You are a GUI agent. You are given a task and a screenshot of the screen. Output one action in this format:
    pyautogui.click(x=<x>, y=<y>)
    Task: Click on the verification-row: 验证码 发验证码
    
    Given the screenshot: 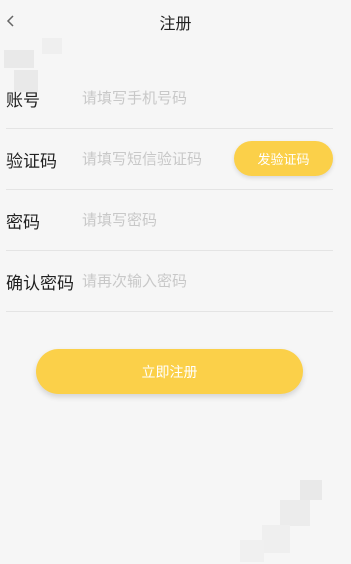 What is the action you would take?
    pyautogui.click(x=169, y=159)
    